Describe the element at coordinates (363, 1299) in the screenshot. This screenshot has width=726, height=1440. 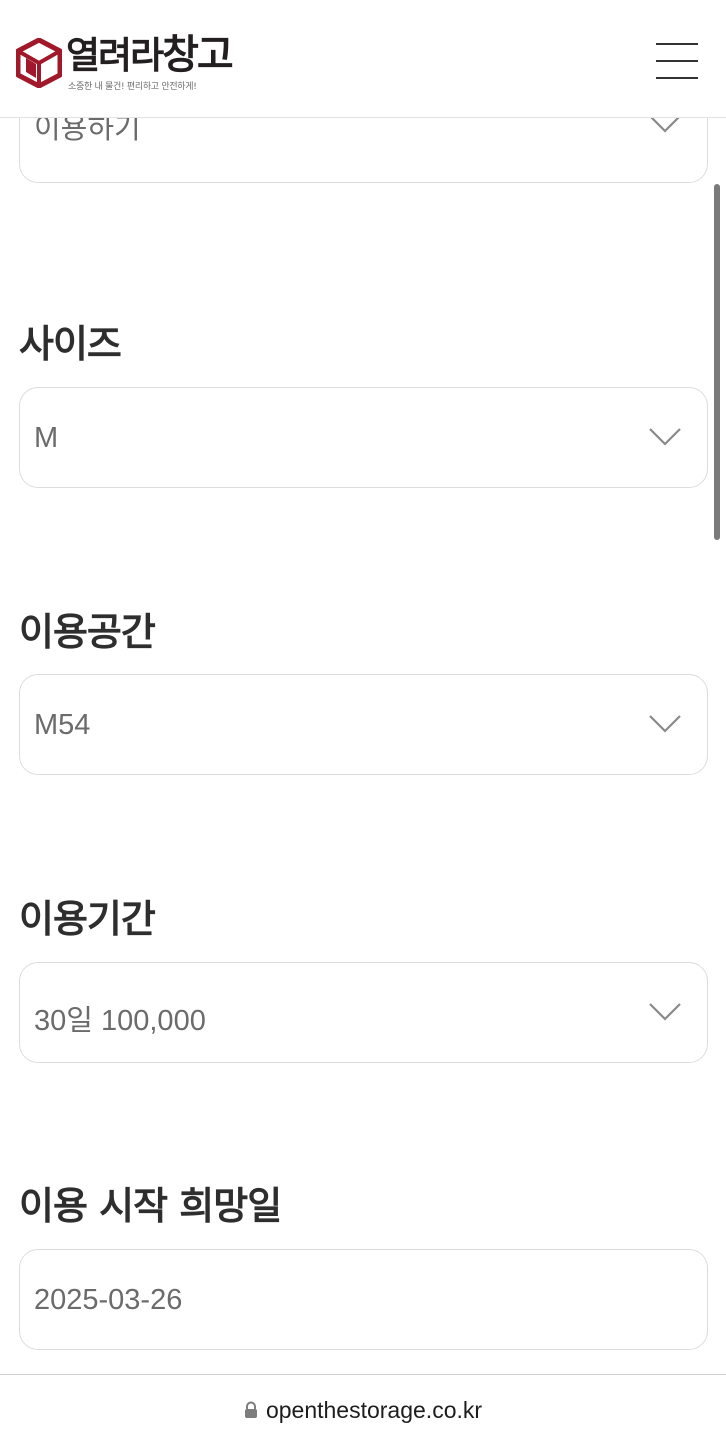
I see `start-date-input: 2025-03-26` at that location.